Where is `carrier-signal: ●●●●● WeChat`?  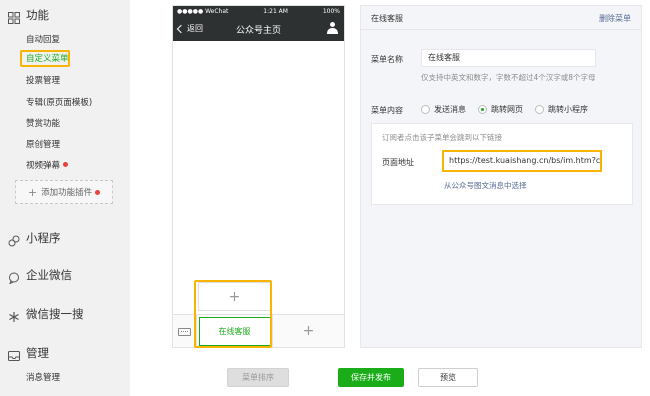
carrier-signal: ●●●●● WeChat is located at coordinates (203, 11).